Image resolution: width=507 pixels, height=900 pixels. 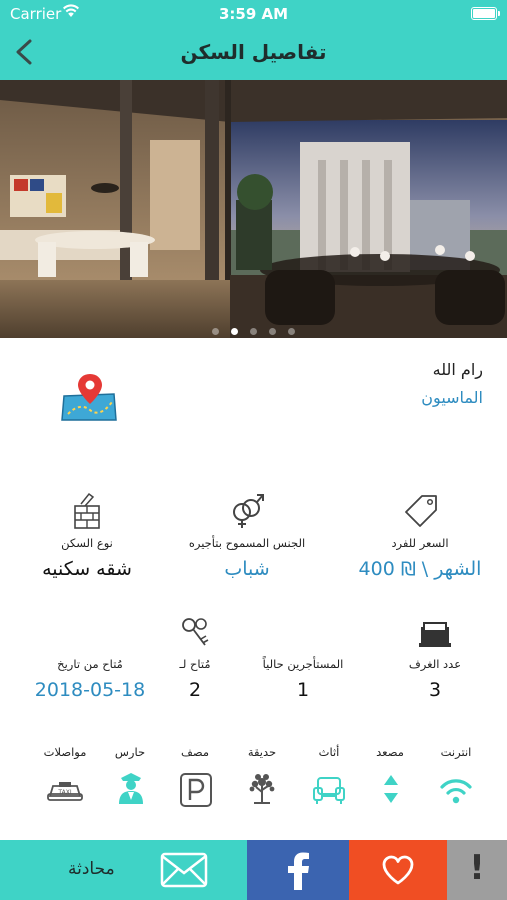 I want to click on chat-button: محادثة, so click(x=123, y=870).